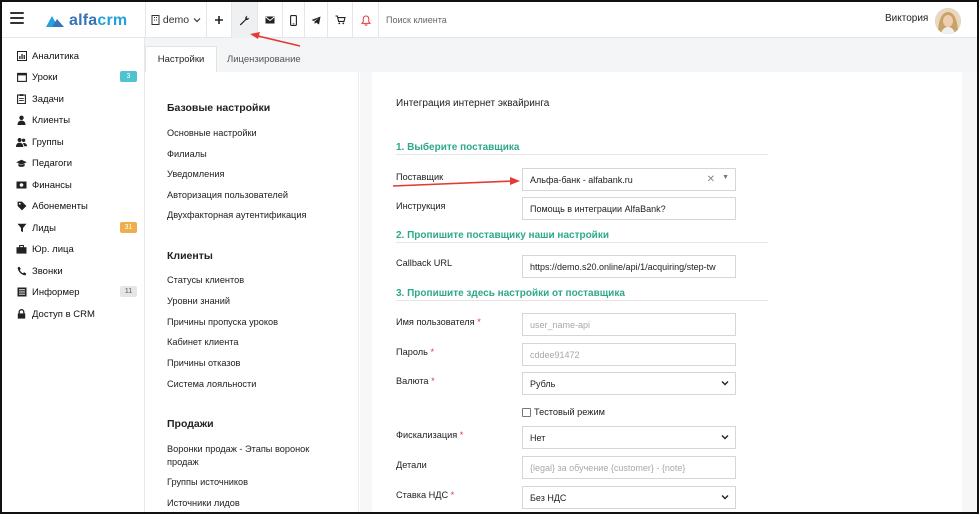  I want to click on nav-link: Кабинет клиента, so click(252, 342).